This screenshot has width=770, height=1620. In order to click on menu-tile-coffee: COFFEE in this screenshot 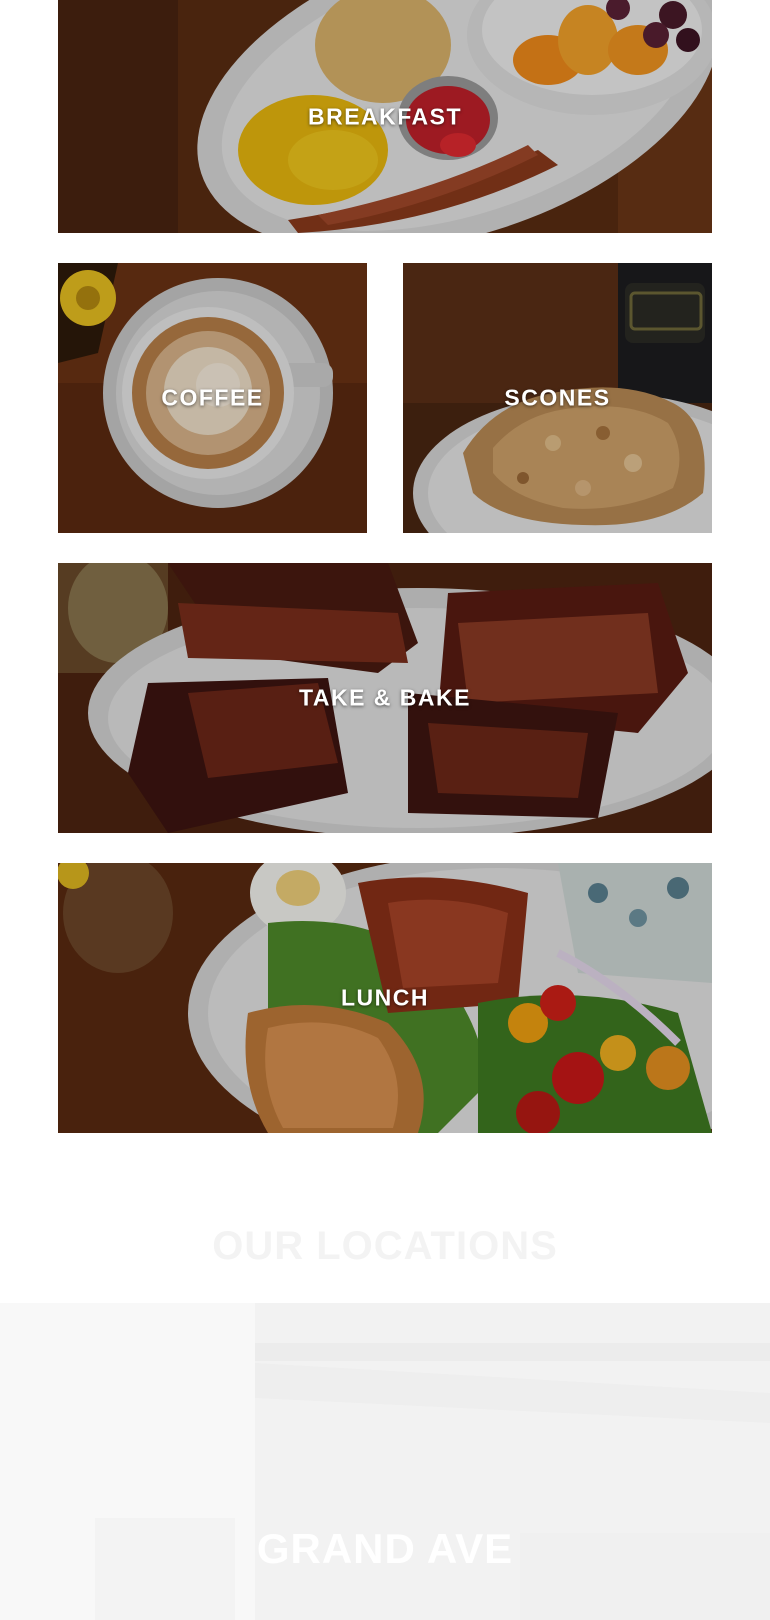, I will do `click(212, 398)`.